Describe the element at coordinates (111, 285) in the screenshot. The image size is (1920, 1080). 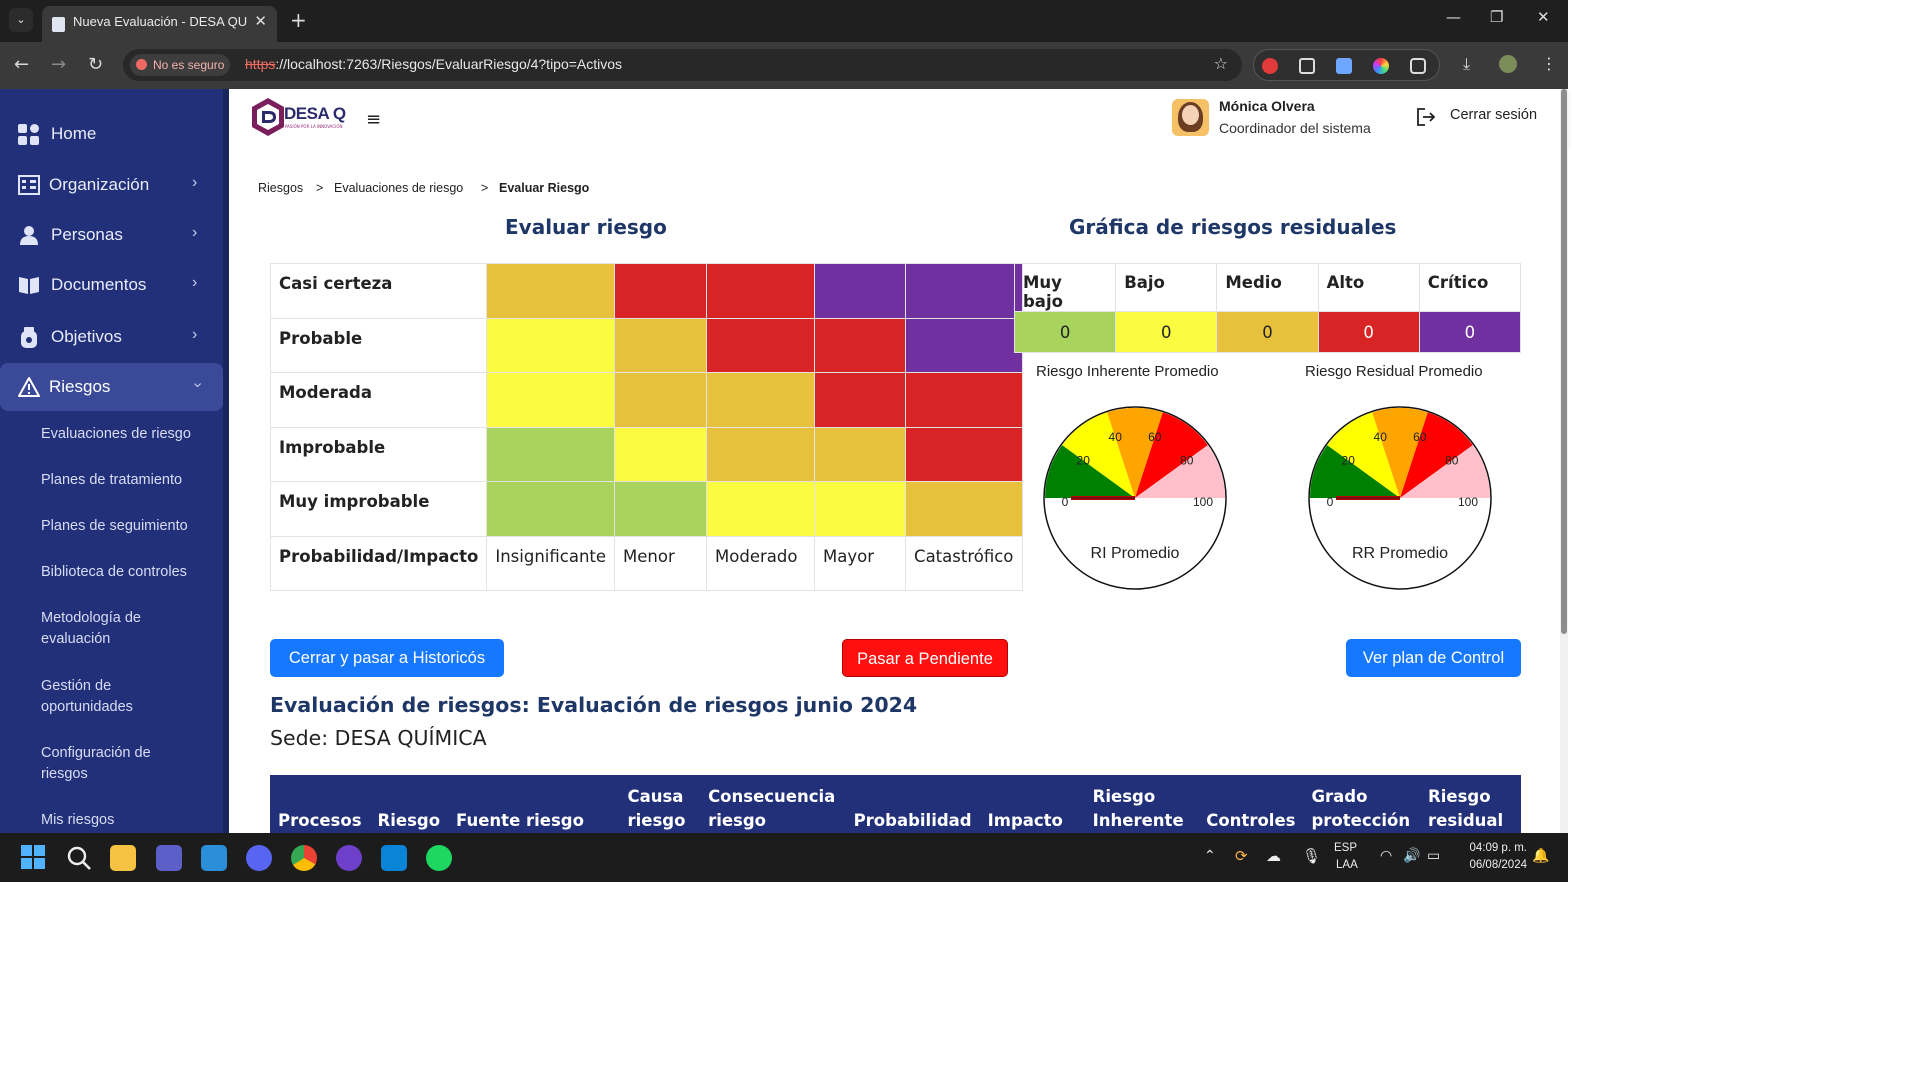
I see `sidebar-item-documentos: Documentos ›` at that location.